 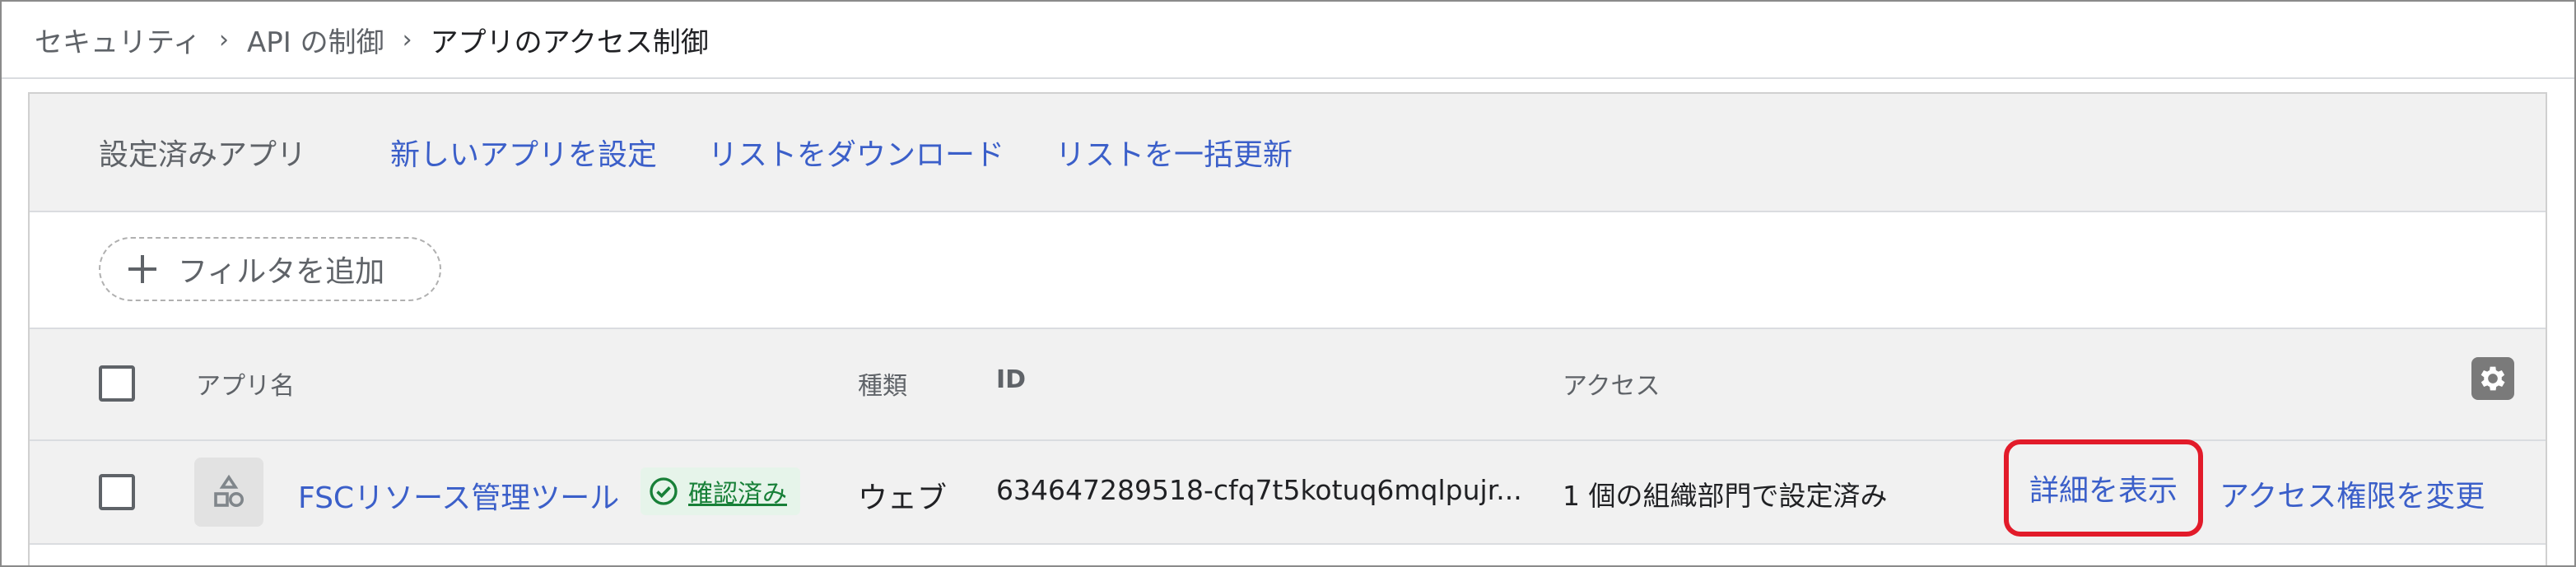 I want to click on check-circle-icon, so click(x=664, y=491).